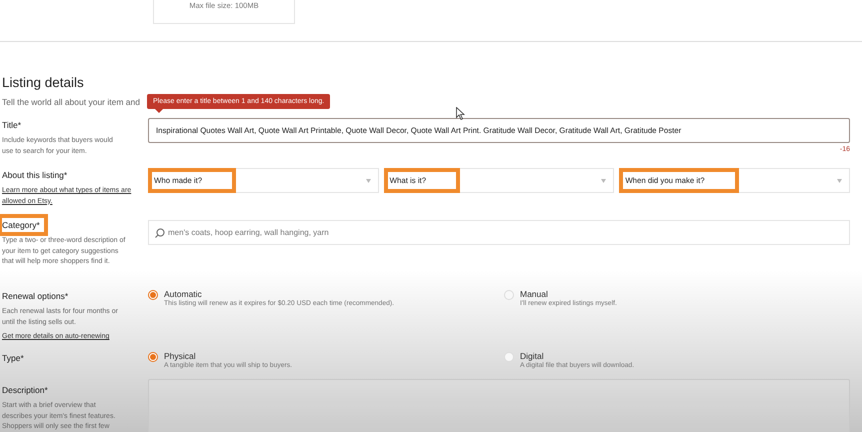  I want to click on field-label: Title*, so click(12, 125).